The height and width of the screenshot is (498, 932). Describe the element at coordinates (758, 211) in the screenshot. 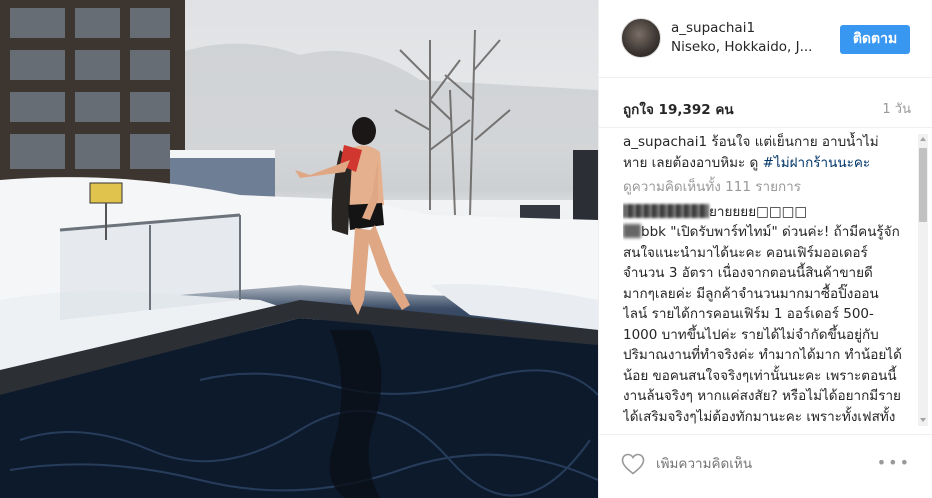

I see `comment-text: ยายยยย□□□□` at that location.